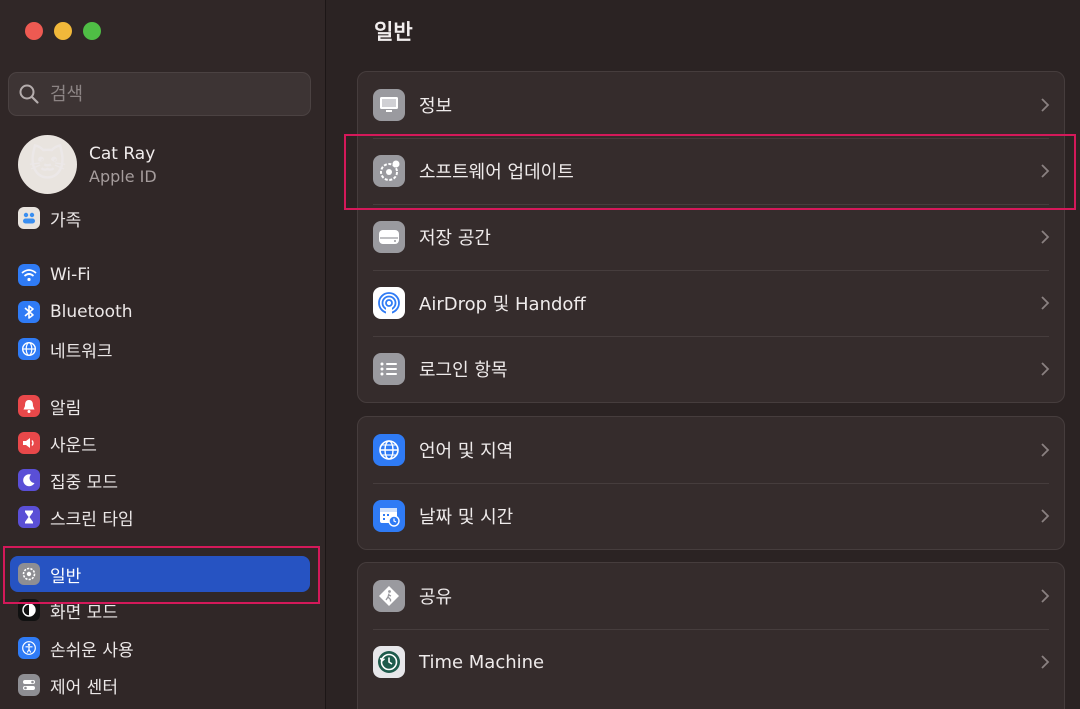  What do you see at coordinates (160, 406) in the screenshot?
I see `sidebar-item-notifications: 알림` at bounding box center [160, 406].